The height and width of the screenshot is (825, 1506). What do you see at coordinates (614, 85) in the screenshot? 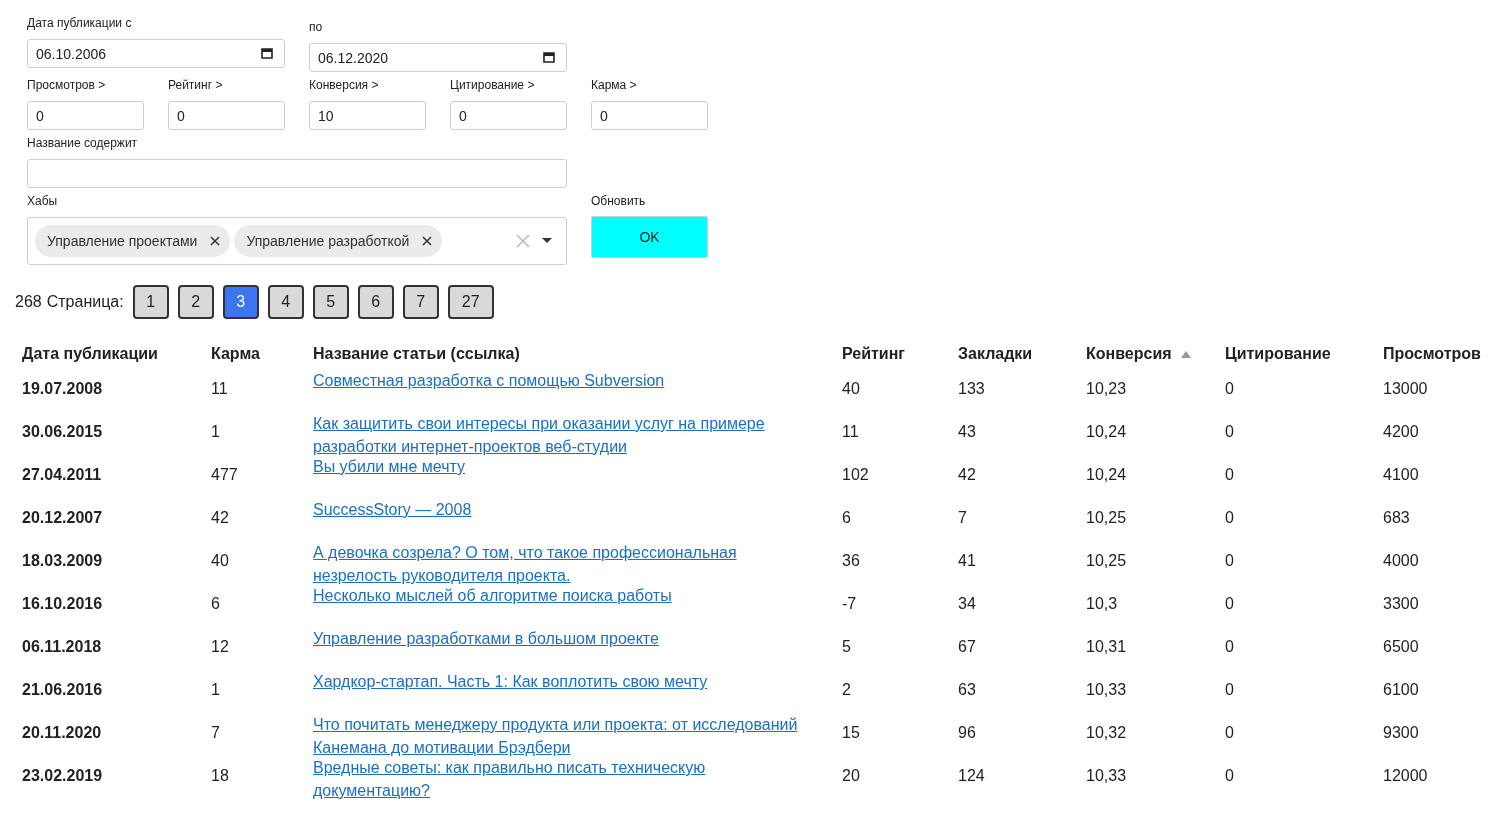
I see `field-label: Карма >` at bounding box center [614, 85].